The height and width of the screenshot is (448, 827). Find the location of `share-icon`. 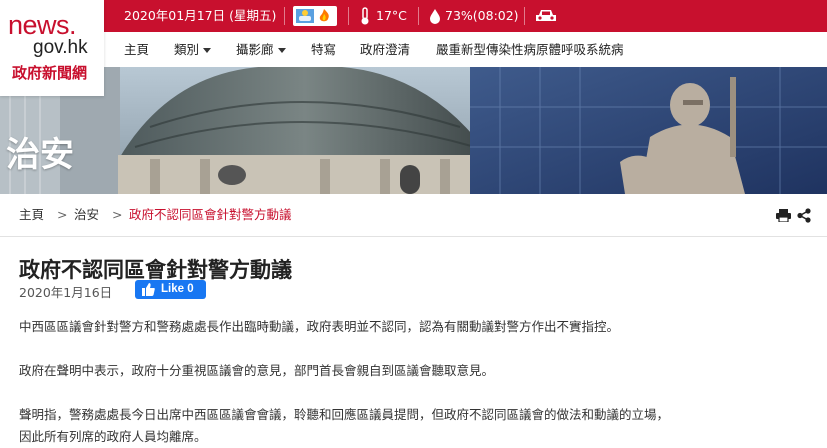

share-icon is located at coordinates (804, 215).